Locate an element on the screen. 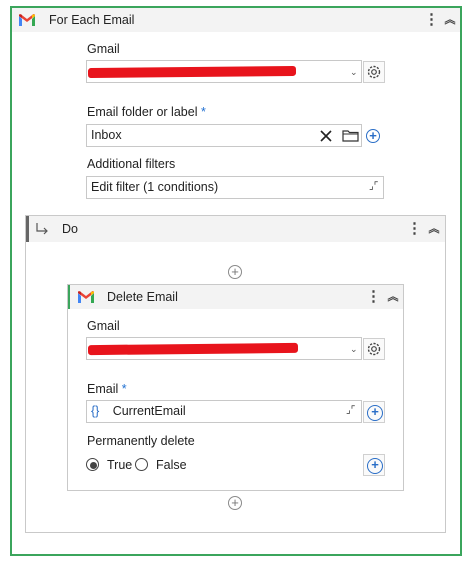 The height and width of the screenshot is (561, 474). clear-icon is located at coordinates (326, 136).